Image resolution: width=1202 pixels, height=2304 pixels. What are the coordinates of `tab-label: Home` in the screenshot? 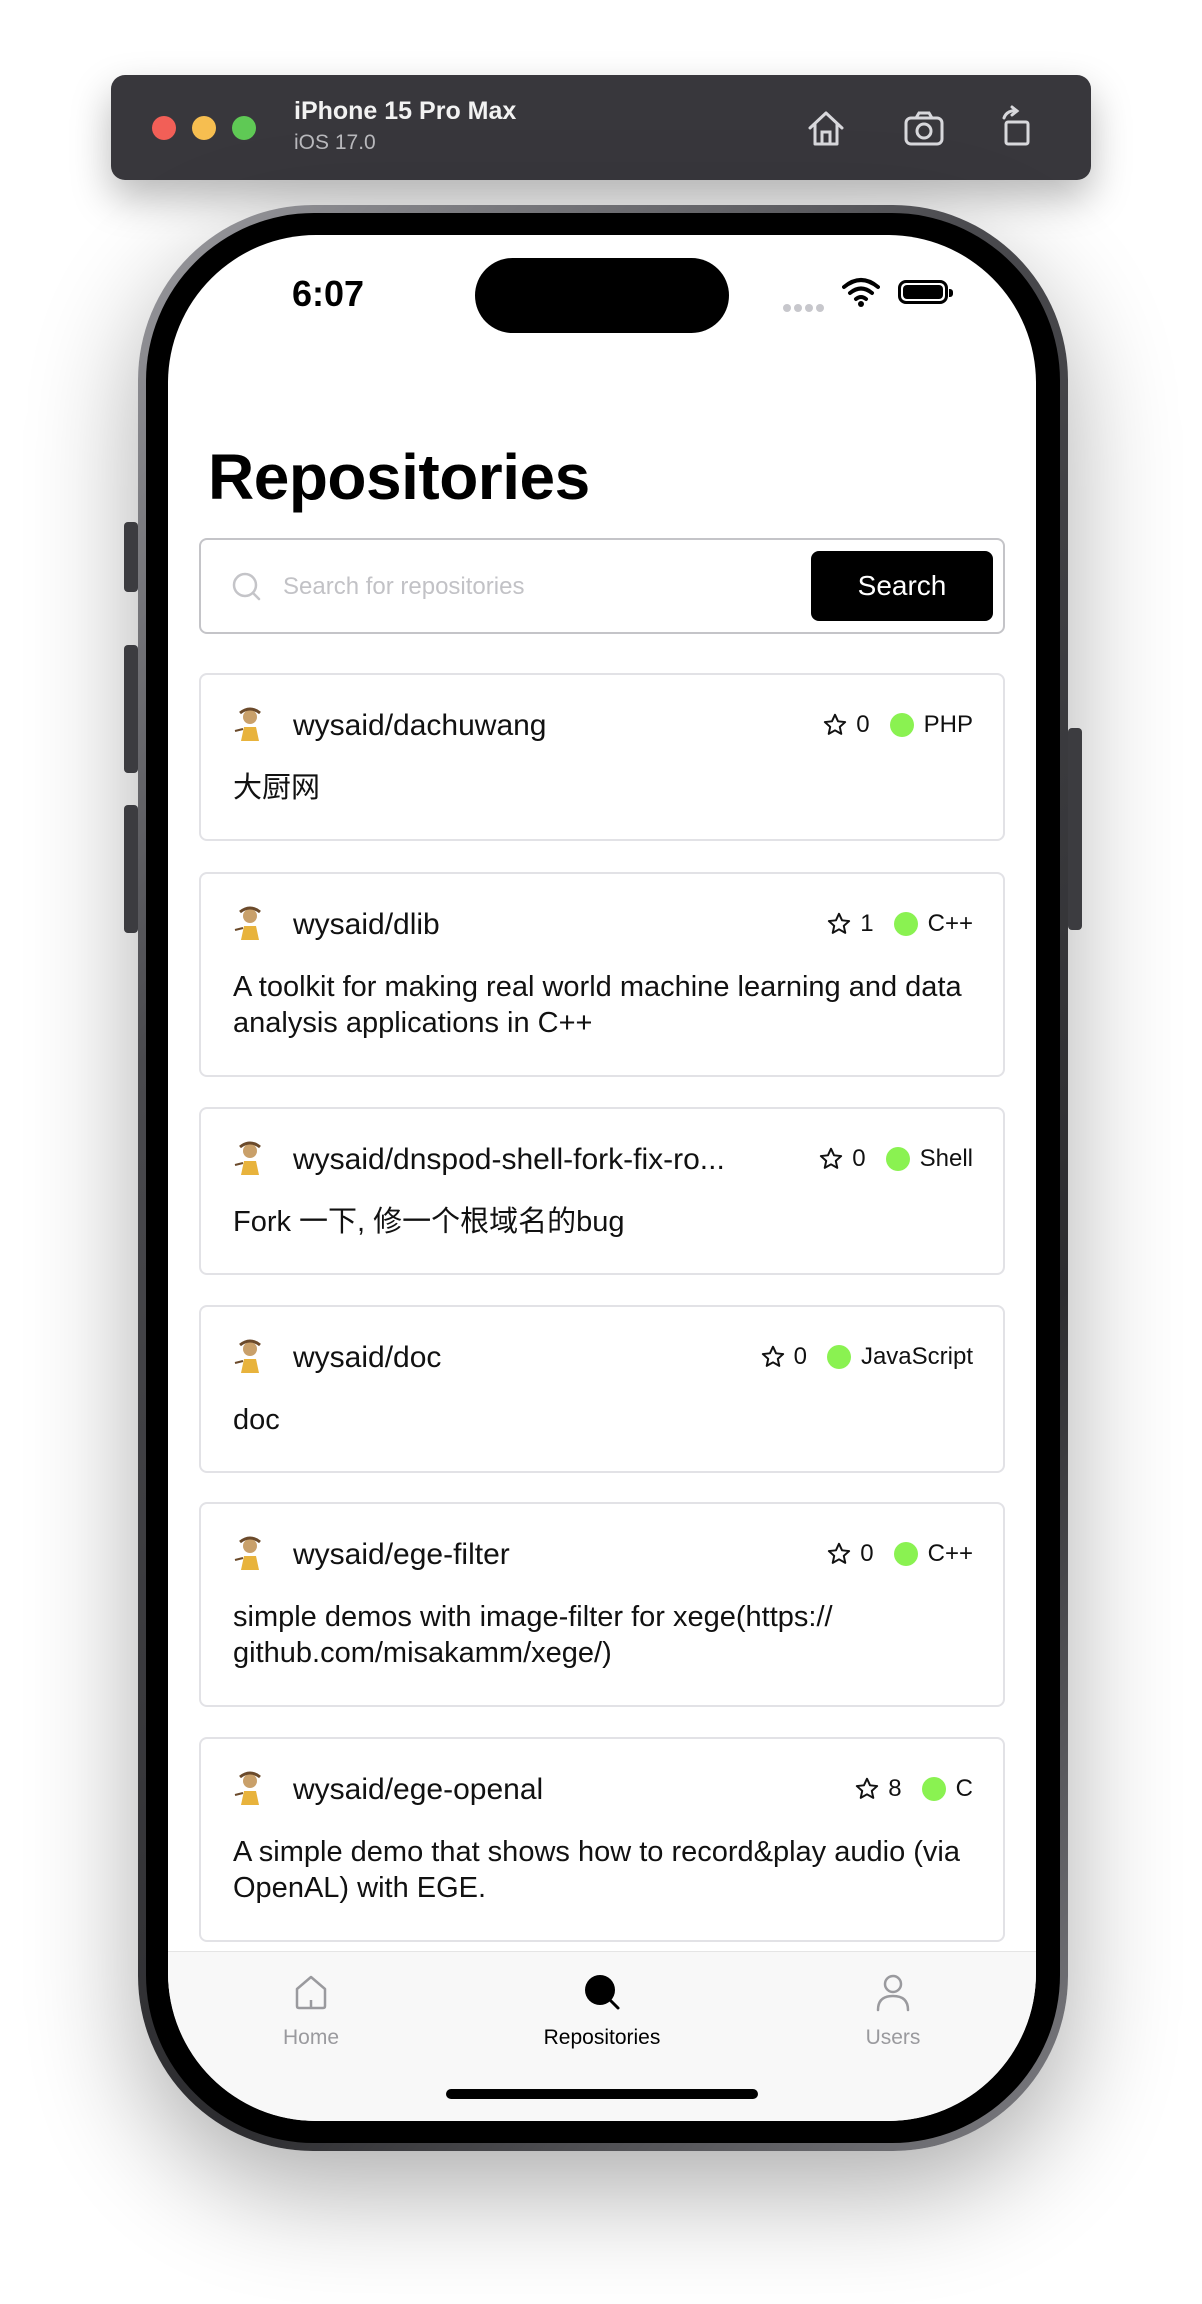 It's located at (311, 2037).